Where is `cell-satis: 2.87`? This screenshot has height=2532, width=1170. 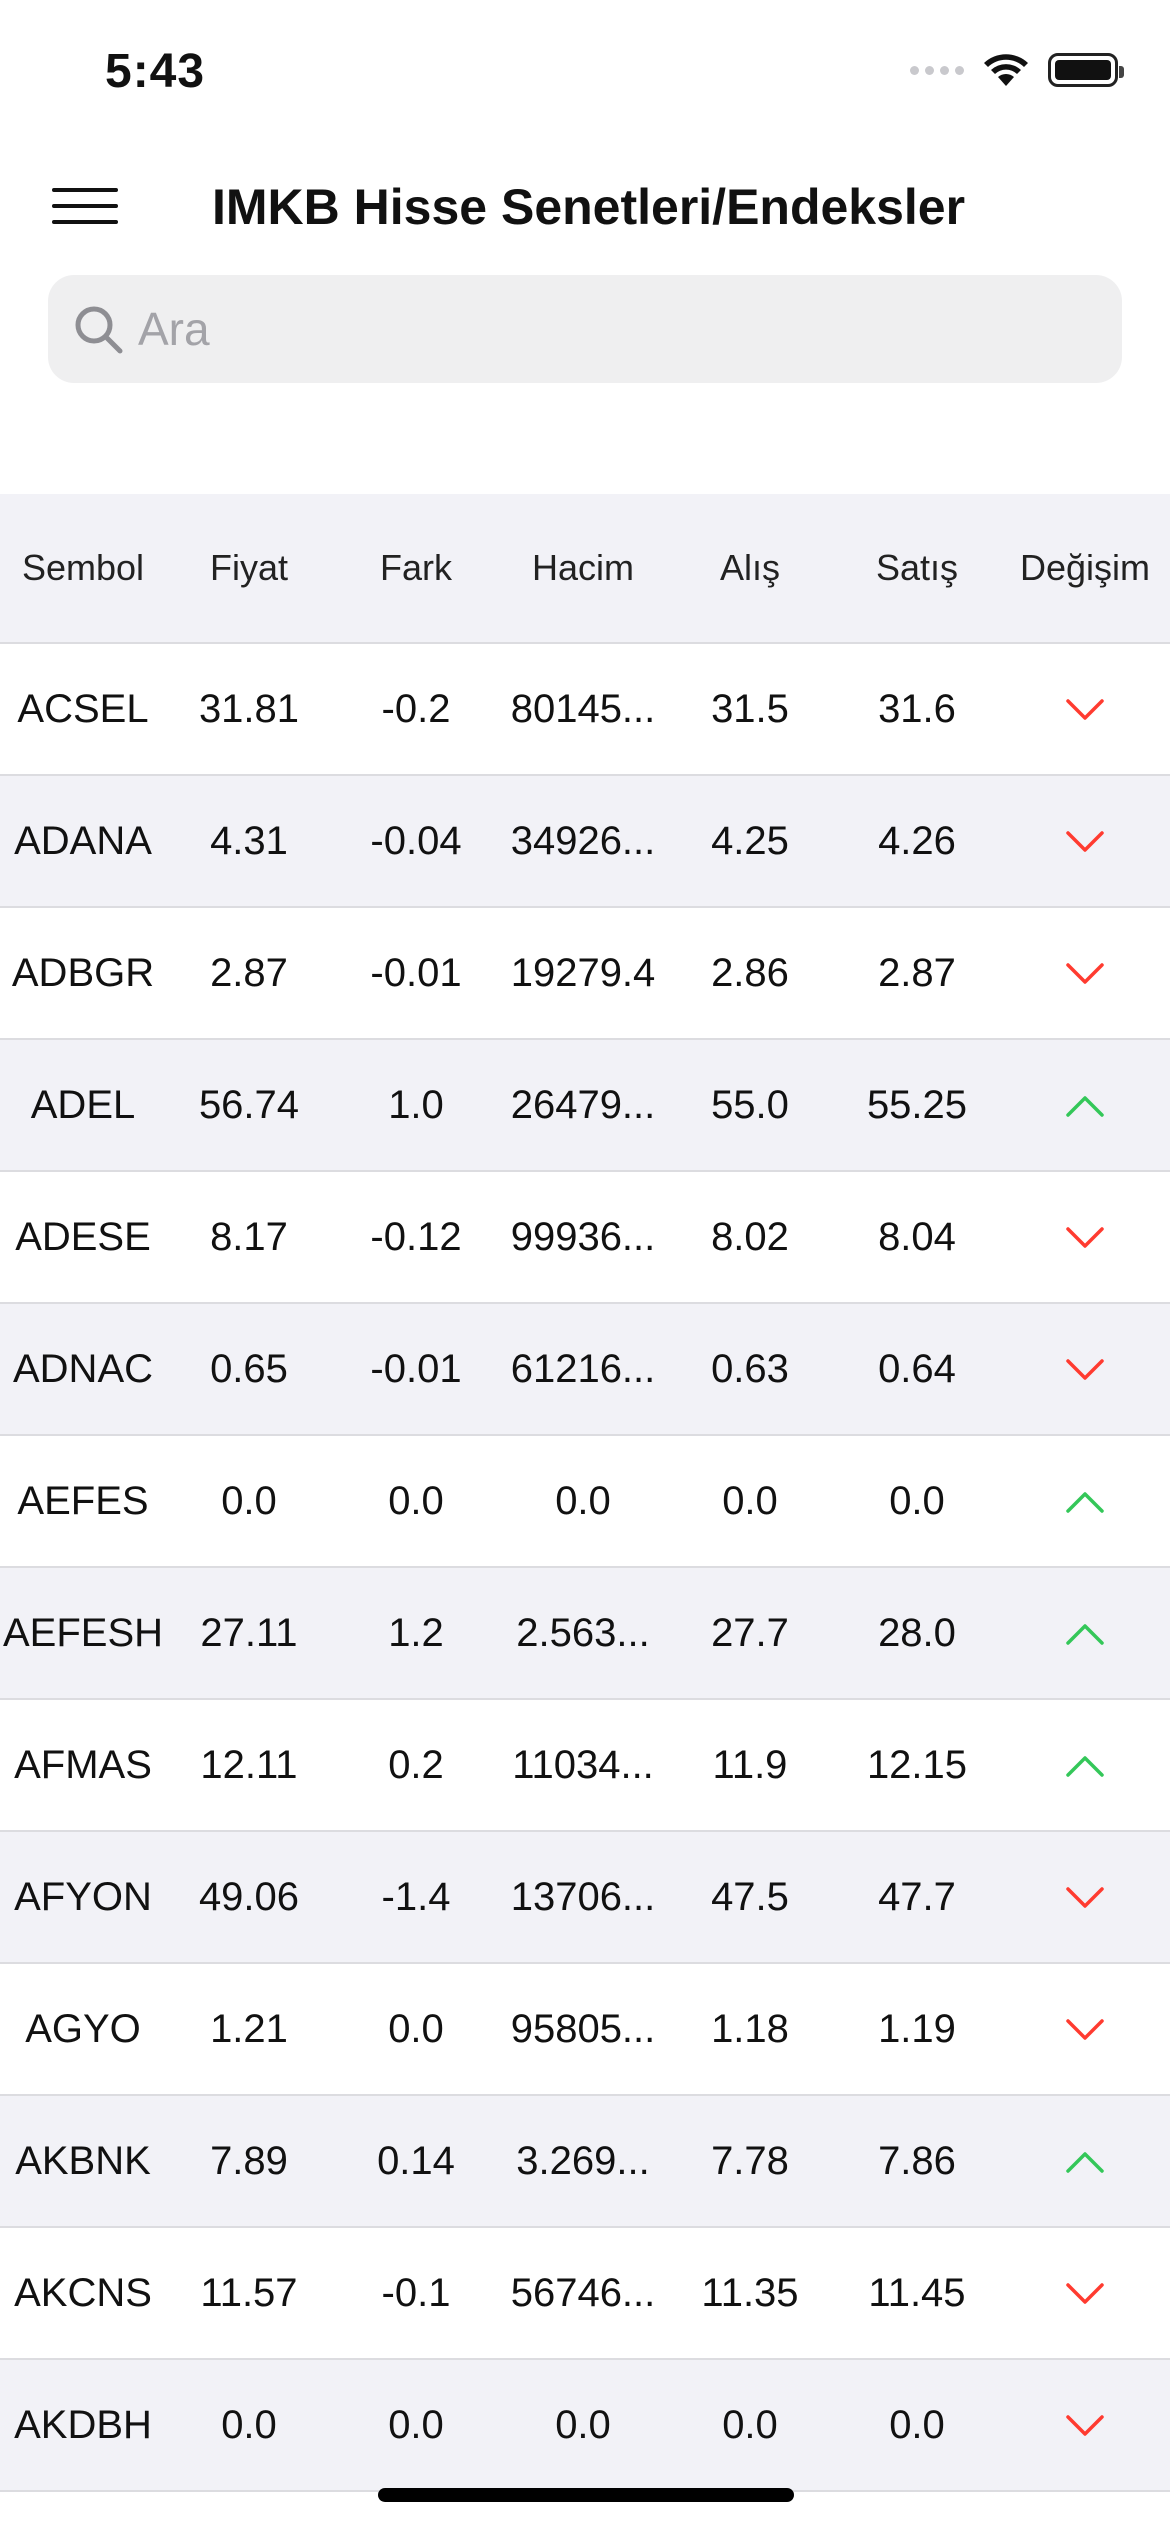
cell-satis: 2.87 is located at coordinates (917, 972).